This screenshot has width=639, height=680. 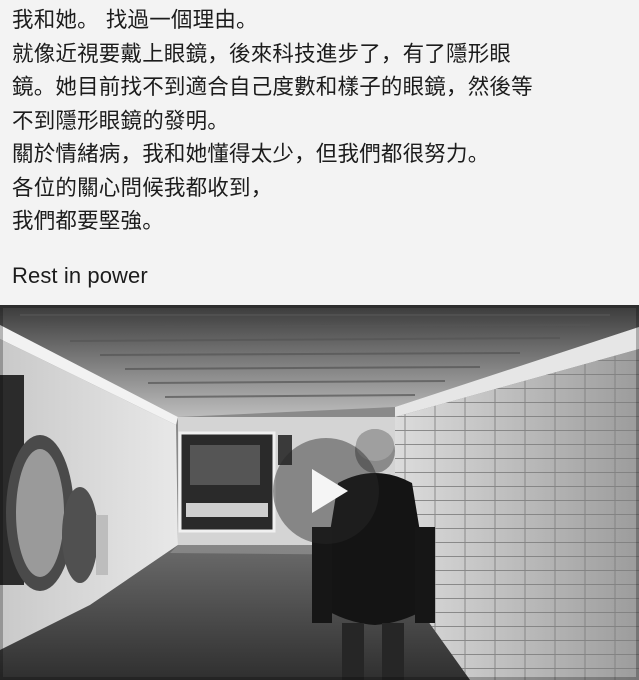 I want to click on post-line-7: 我們都要堅強。, so click(x=88, y=221).